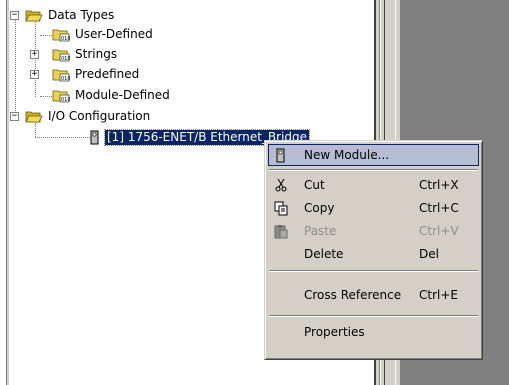 The height and width of the screenshot is (385, 509). I want to click on tree-item-data-types: − Data Types, so click(63, 15).